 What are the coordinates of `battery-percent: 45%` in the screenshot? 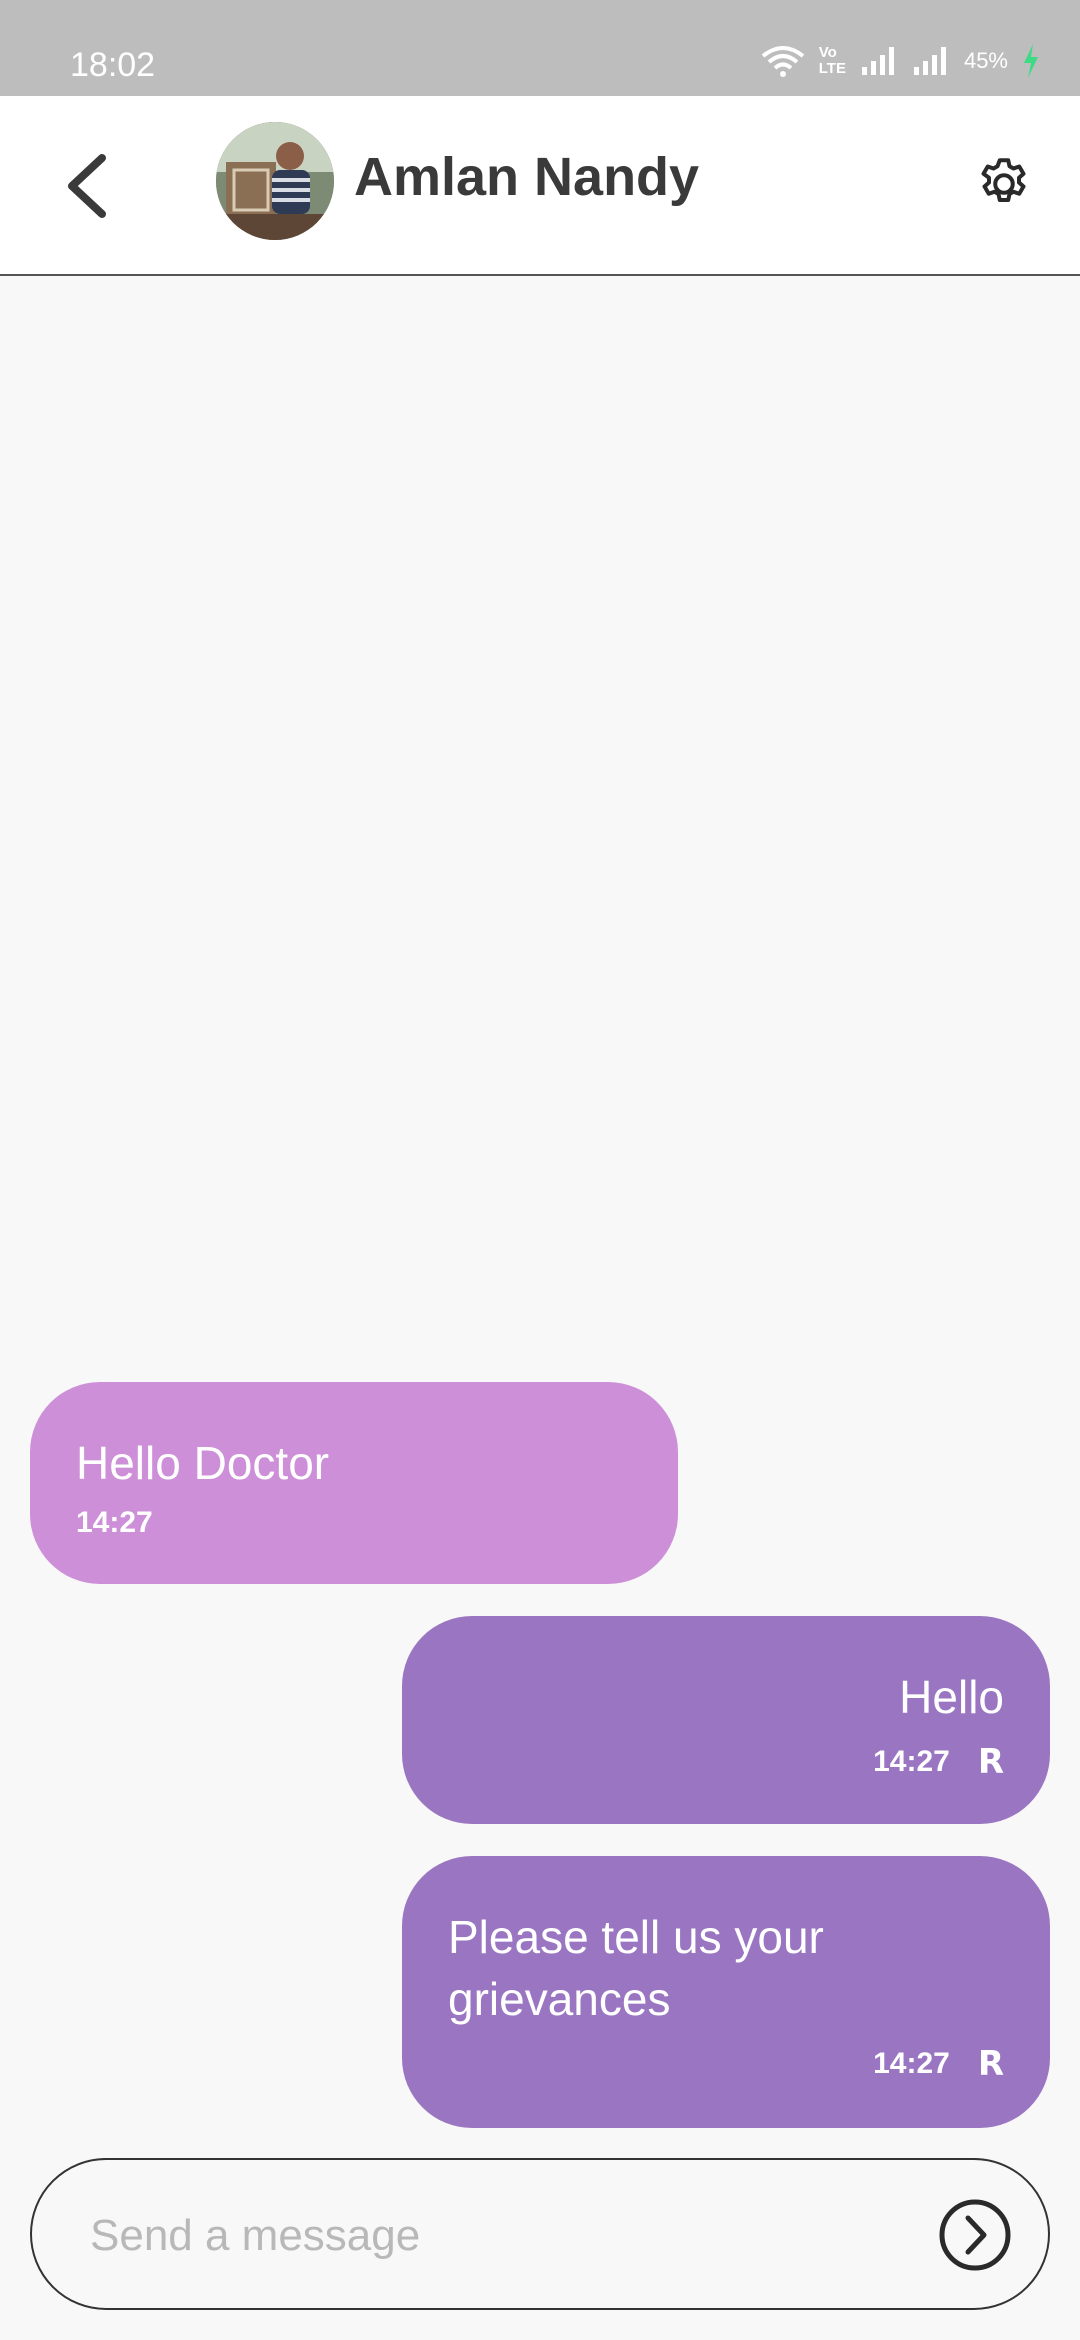 It's located at (985, 60).